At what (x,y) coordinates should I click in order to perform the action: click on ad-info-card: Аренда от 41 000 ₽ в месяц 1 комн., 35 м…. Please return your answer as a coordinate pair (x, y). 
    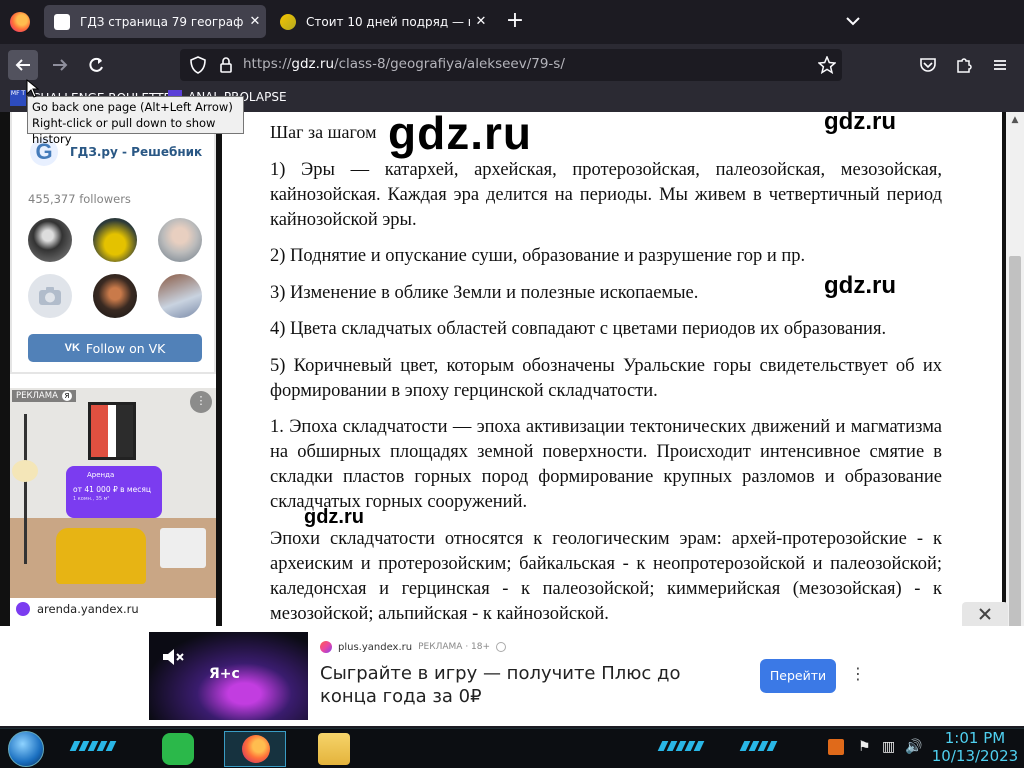
    Looking at the image, I should click on (114, 492).